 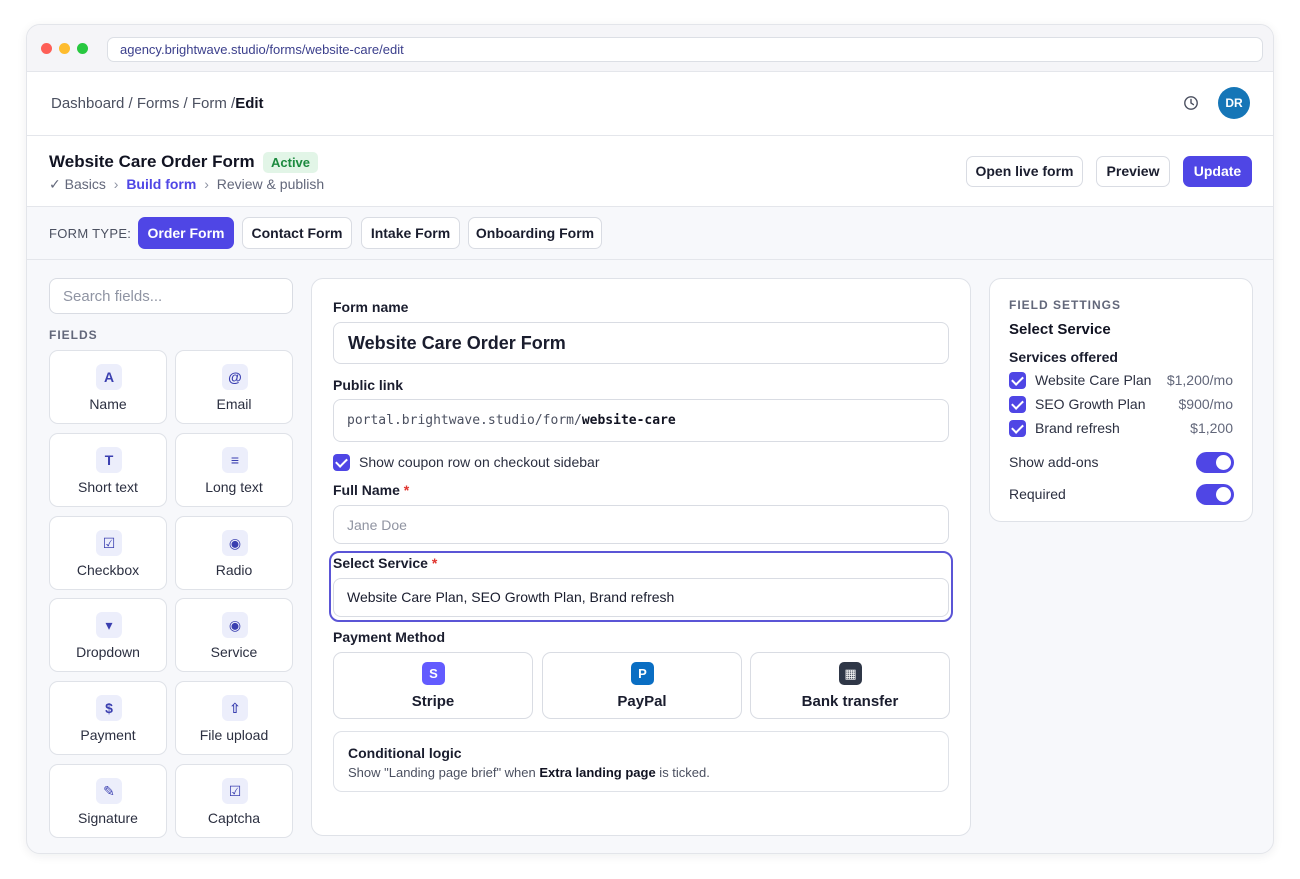 I want to click on form-name-value: Website Care Order Form, so click(x=457, y=343).